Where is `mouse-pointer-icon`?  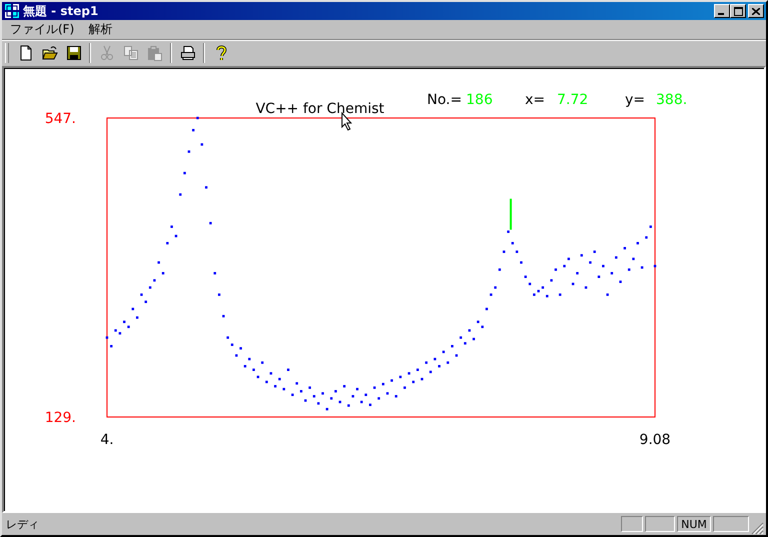
mouse-pointer-icon is located at coordinates (347, 121).